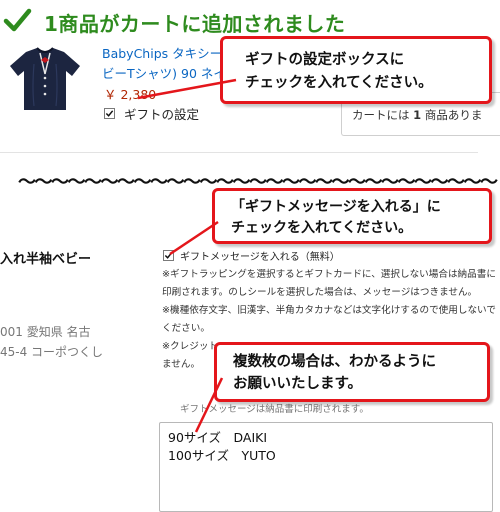 Image resolution: width=500 pixels, height=512 pixels. Describe the element at coordinates (161, 113) in the screenshot. I see `gift-setting-label: ギフトの設定` at that location.